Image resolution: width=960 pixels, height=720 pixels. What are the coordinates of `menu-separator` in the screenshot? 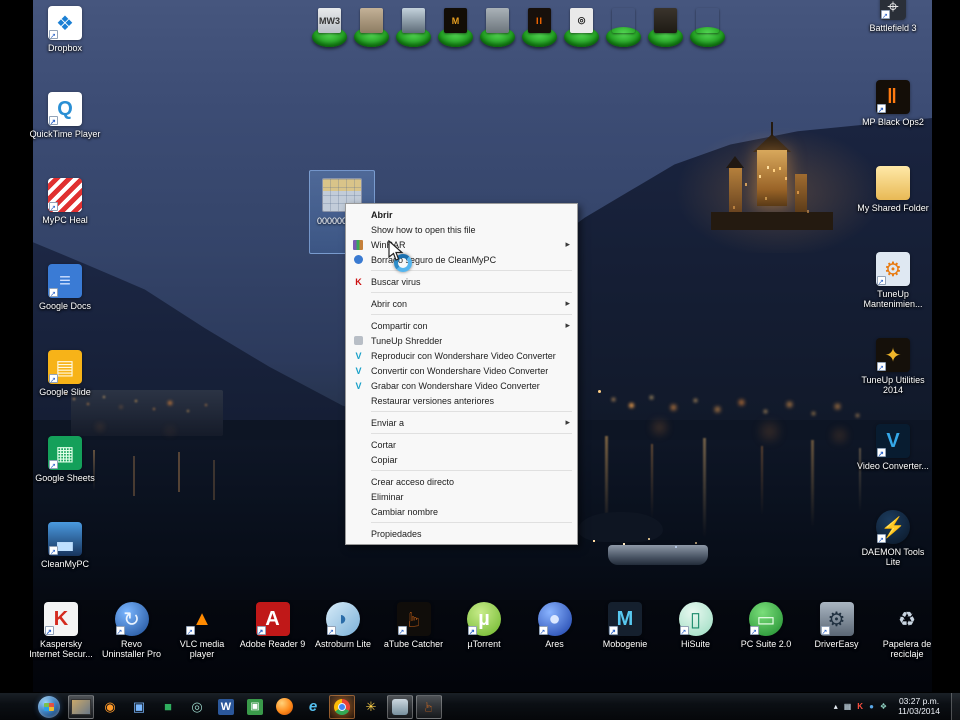 It's located at (471, 314).